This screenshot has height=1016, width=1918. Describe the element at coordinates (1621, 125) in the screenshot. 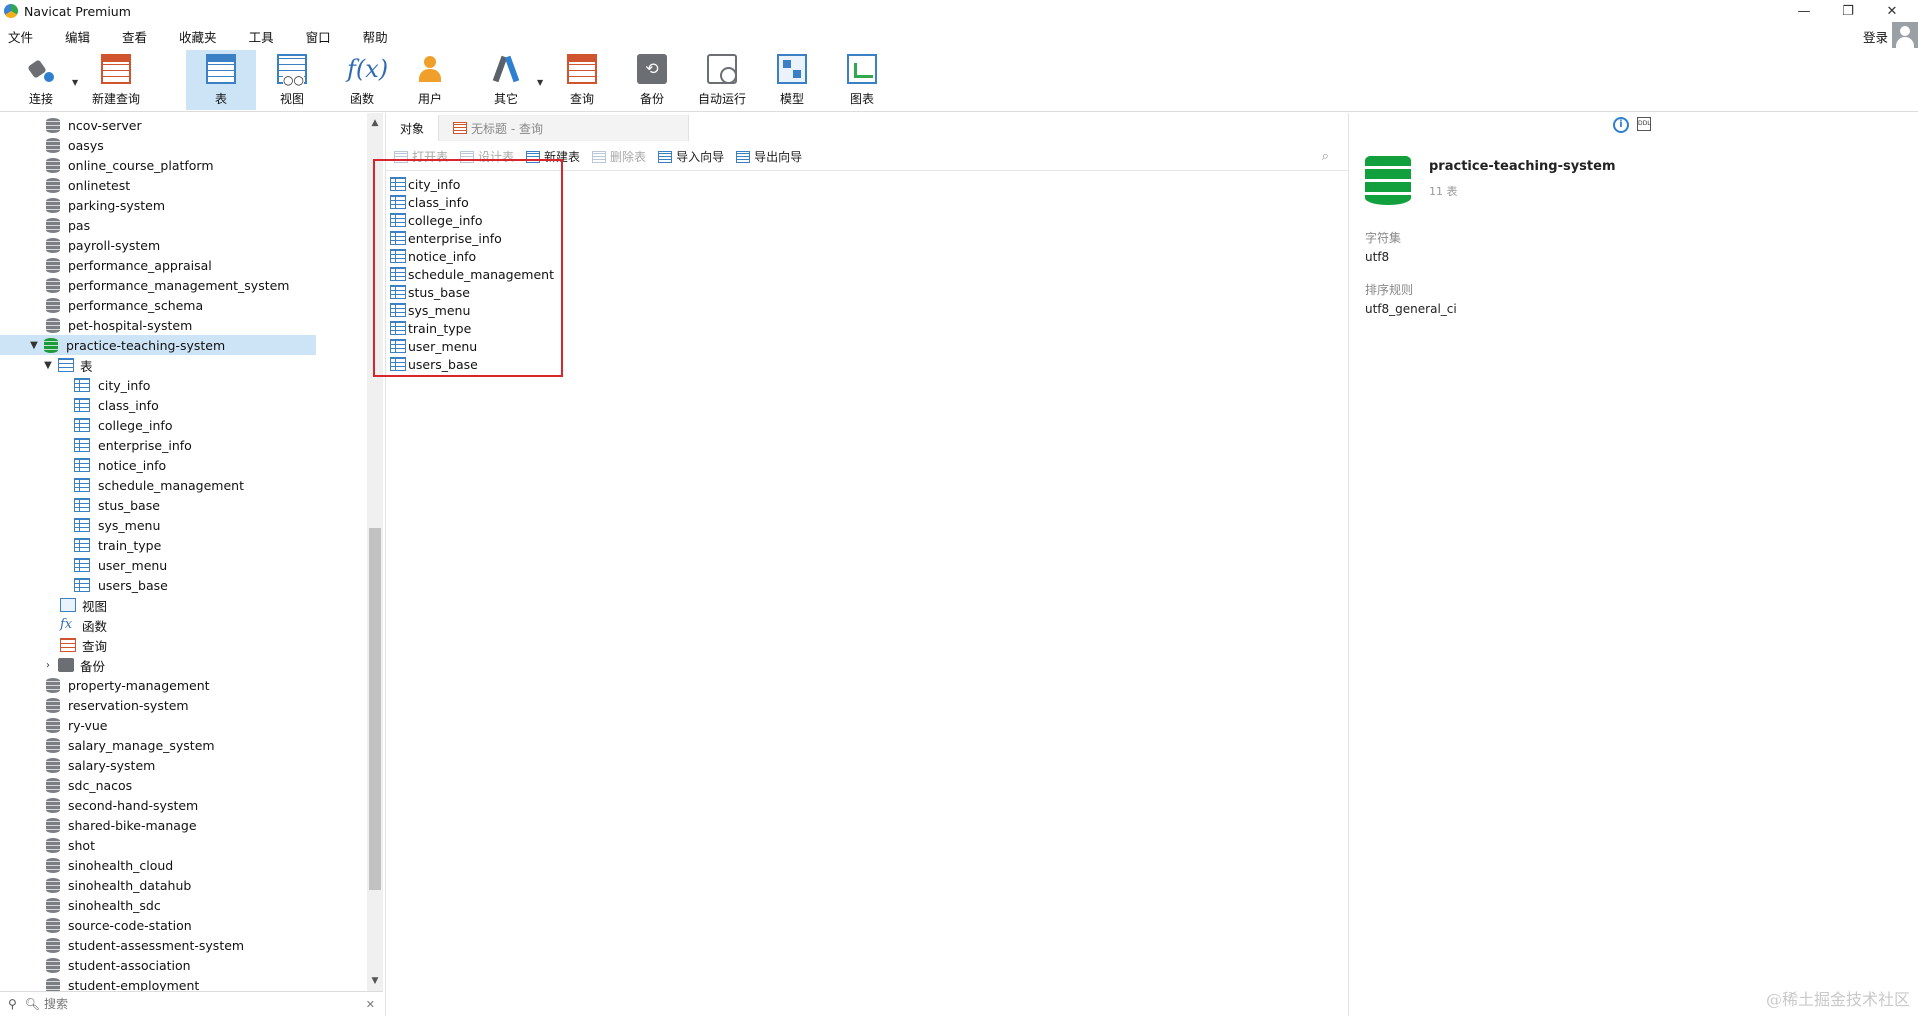

I see `info-icon: i` at that location.